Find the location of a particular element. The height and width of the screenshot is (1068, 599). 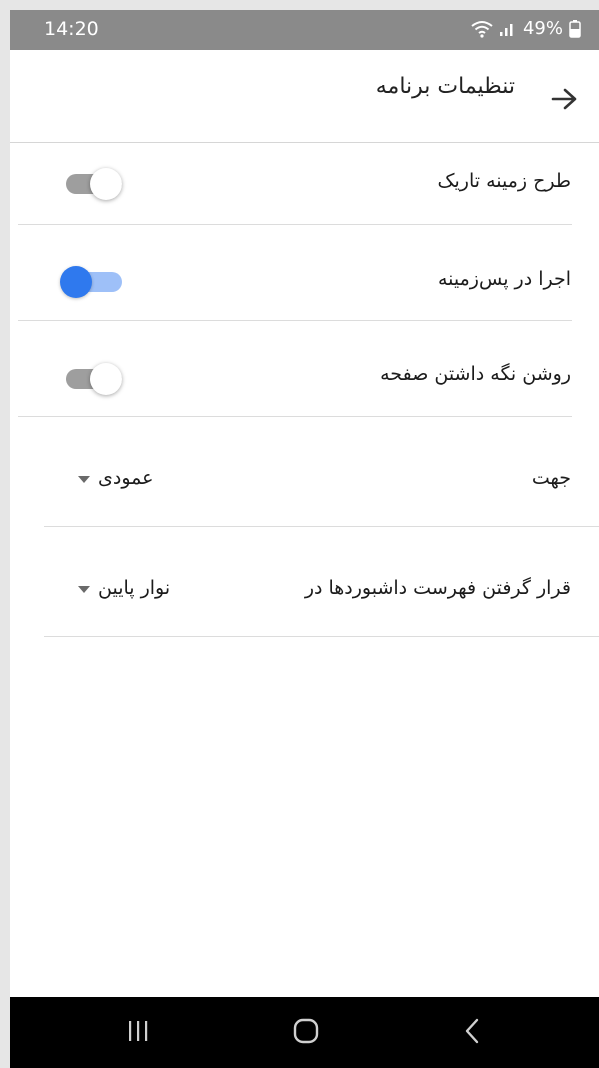

dark-theme-label: طرح زمینه تاریک is located at coordinates (504, 181).